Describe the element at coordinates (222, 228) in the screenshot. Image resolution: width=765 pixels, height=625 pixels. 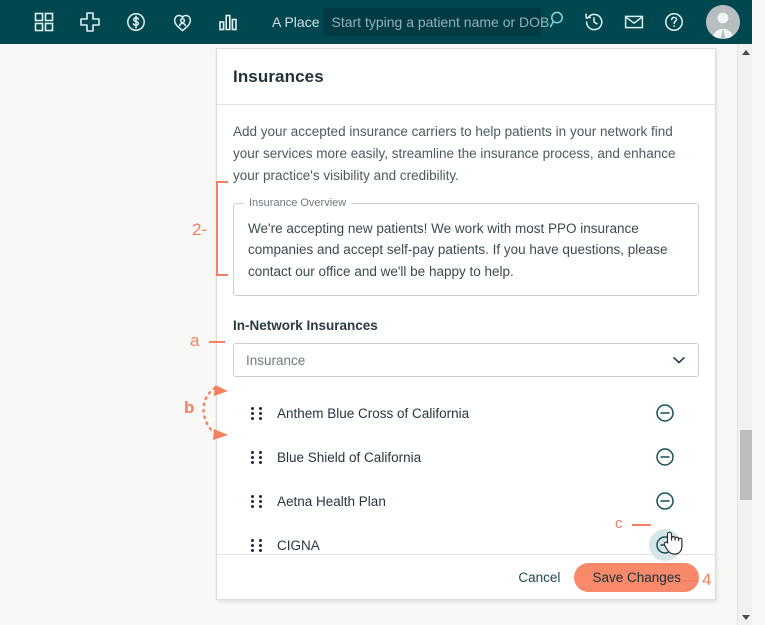
I see `annotation-bracket-overview` at that location.